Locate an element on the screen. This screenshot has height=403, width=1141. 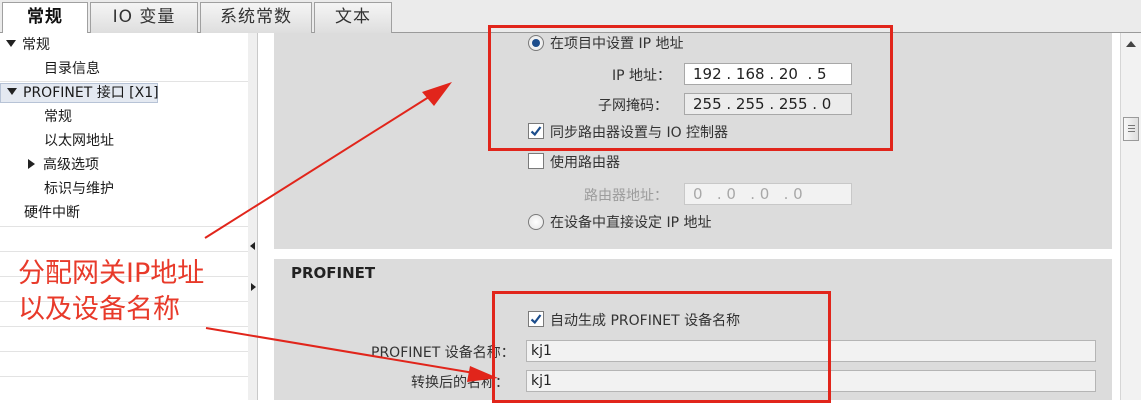
use-router-label: 使用路由器 is located at coordinates (585, 163).